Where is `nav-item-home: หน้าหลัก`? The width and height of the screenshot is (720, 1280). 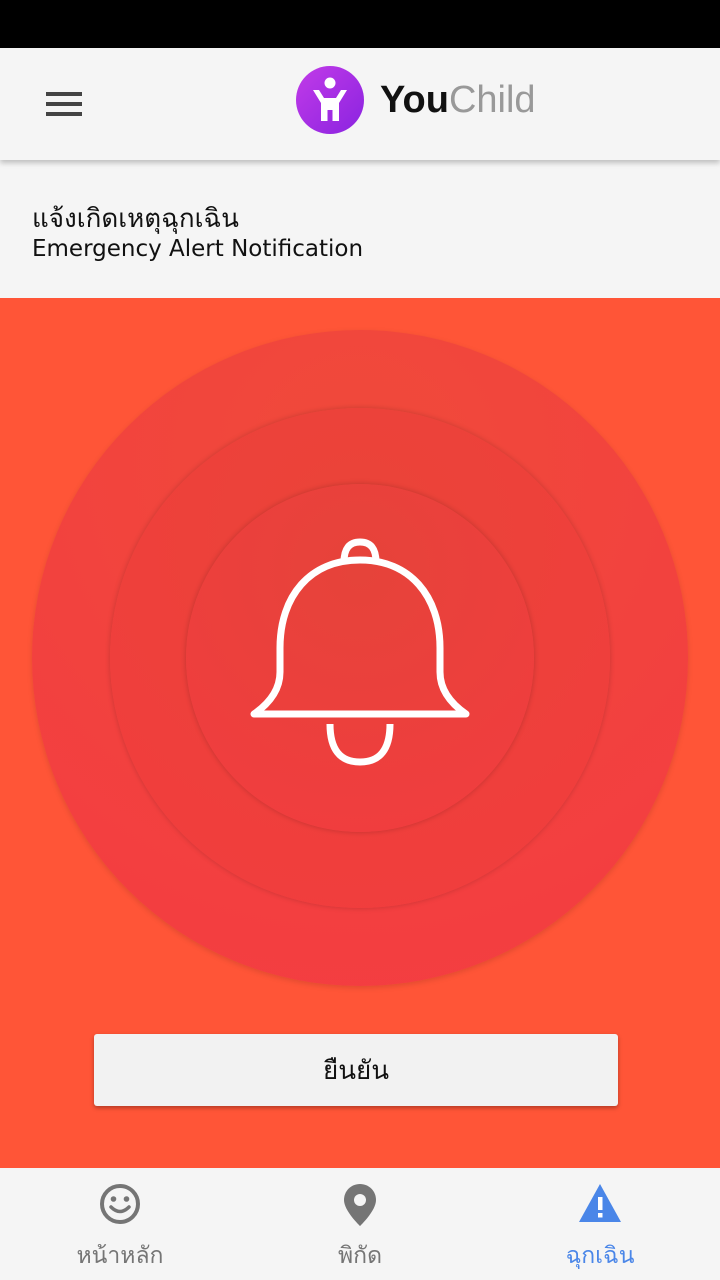 nav-item-home: หน้าหลัก is located at coordinates (120, 1224).